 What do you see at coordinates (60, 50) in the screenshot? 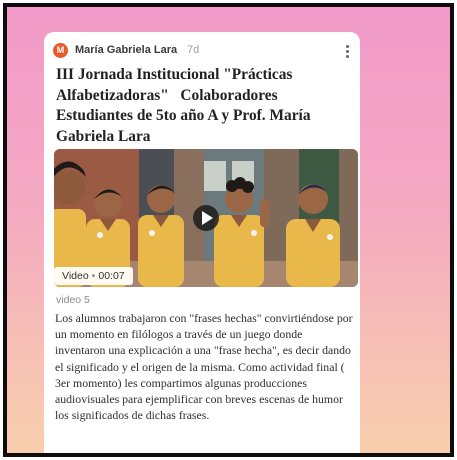
I see `avatar: M` at bounding box center [60, 50].